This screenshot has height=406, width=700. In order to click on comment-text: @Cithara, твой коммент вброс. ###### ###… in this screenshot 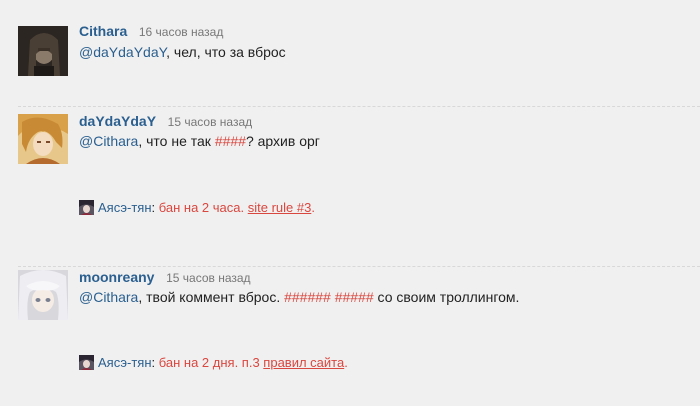, I will do `click(299, 297)`.